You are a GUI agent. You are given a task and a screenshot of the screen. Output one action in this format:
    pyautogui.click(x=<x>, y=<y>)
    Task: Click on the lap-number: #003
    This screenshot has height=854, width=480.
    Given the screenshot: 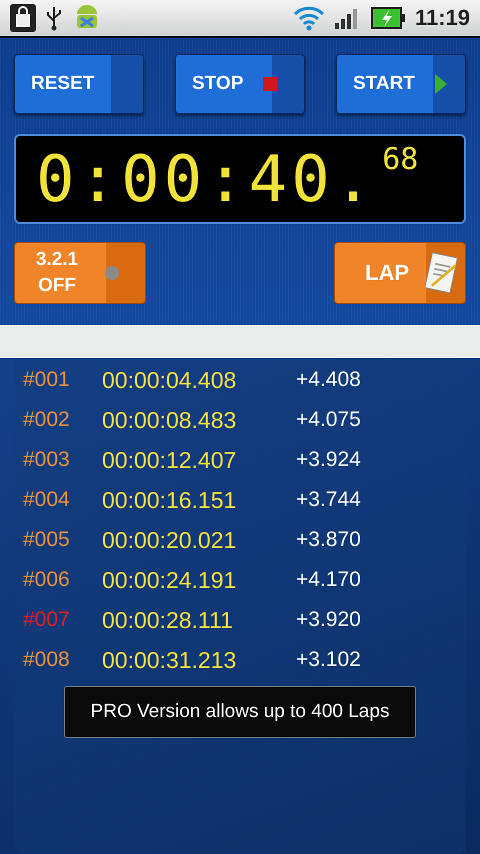 What is the action you would take?
    pyautogui.click(x=47, y=460)
    